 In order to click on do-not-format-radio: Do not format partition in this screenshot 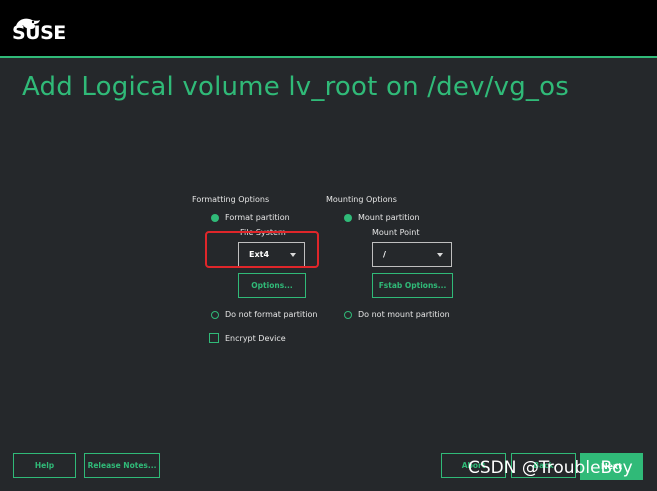, I will do `click(264, 314)`.